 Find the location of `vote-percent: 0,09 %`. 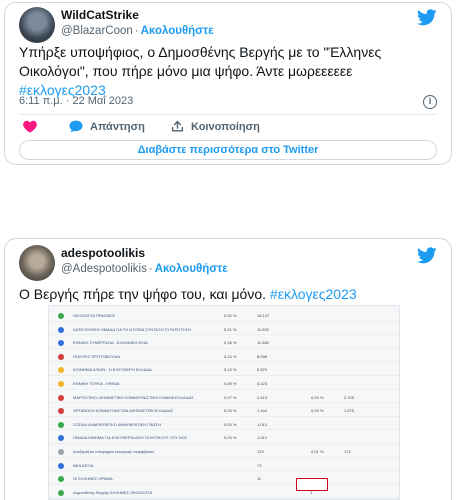

vote-percent: 0,09 % is located at coordinates (230, 383).